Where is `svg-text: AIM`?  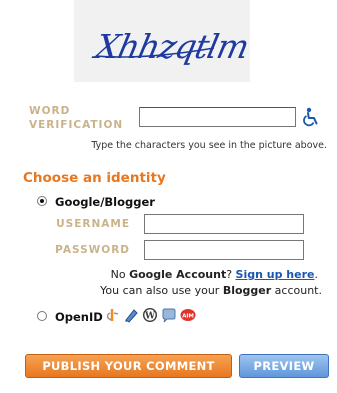
svg-text: AIM is located at coordinates (188, 317).